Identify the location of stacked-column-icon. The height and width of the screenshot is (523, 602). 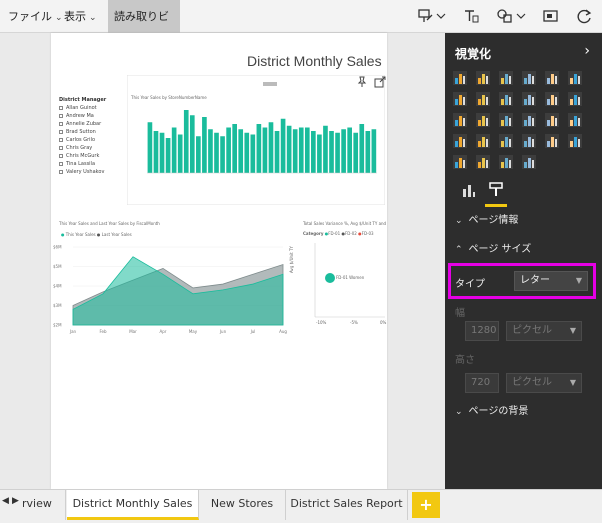
(483, 78).